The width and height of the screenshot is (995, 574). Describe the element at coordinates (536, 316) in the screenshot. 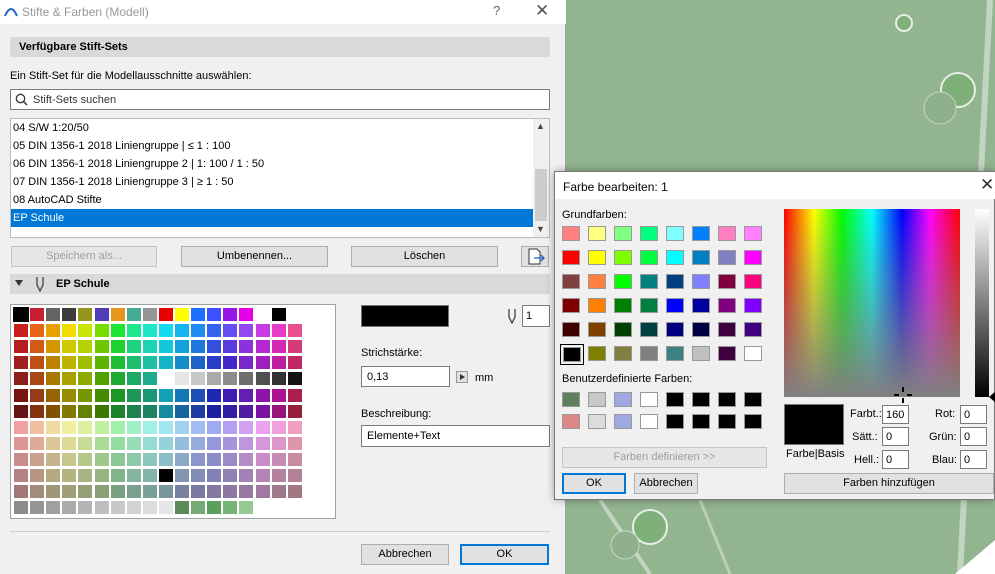

I see `pen-number-field: 1` at that location.